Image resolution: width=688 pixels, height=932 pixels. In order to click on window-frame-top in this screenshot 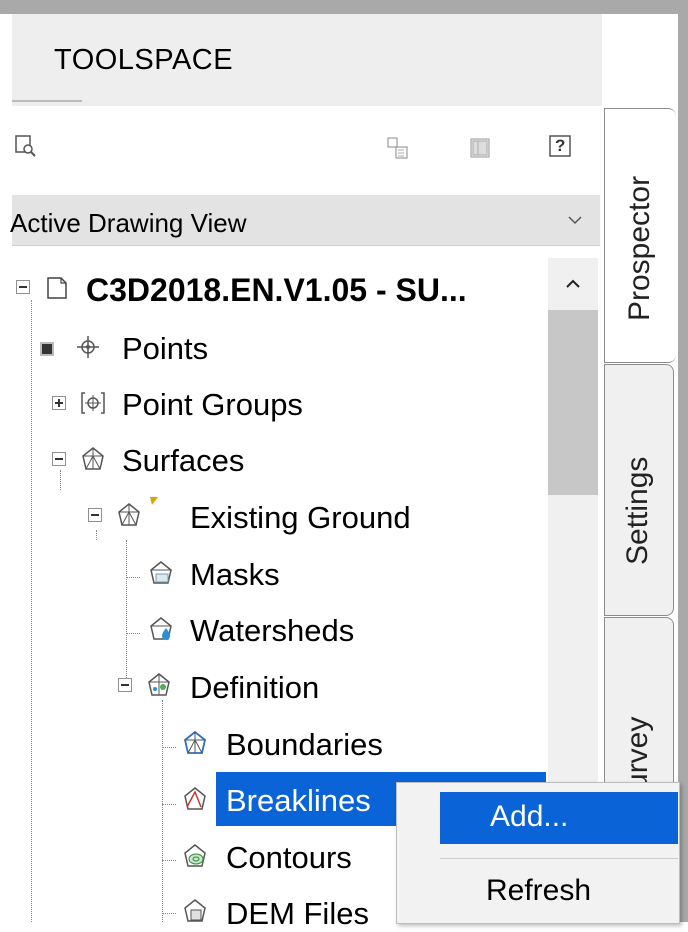, I will do `click(344, 7)`.